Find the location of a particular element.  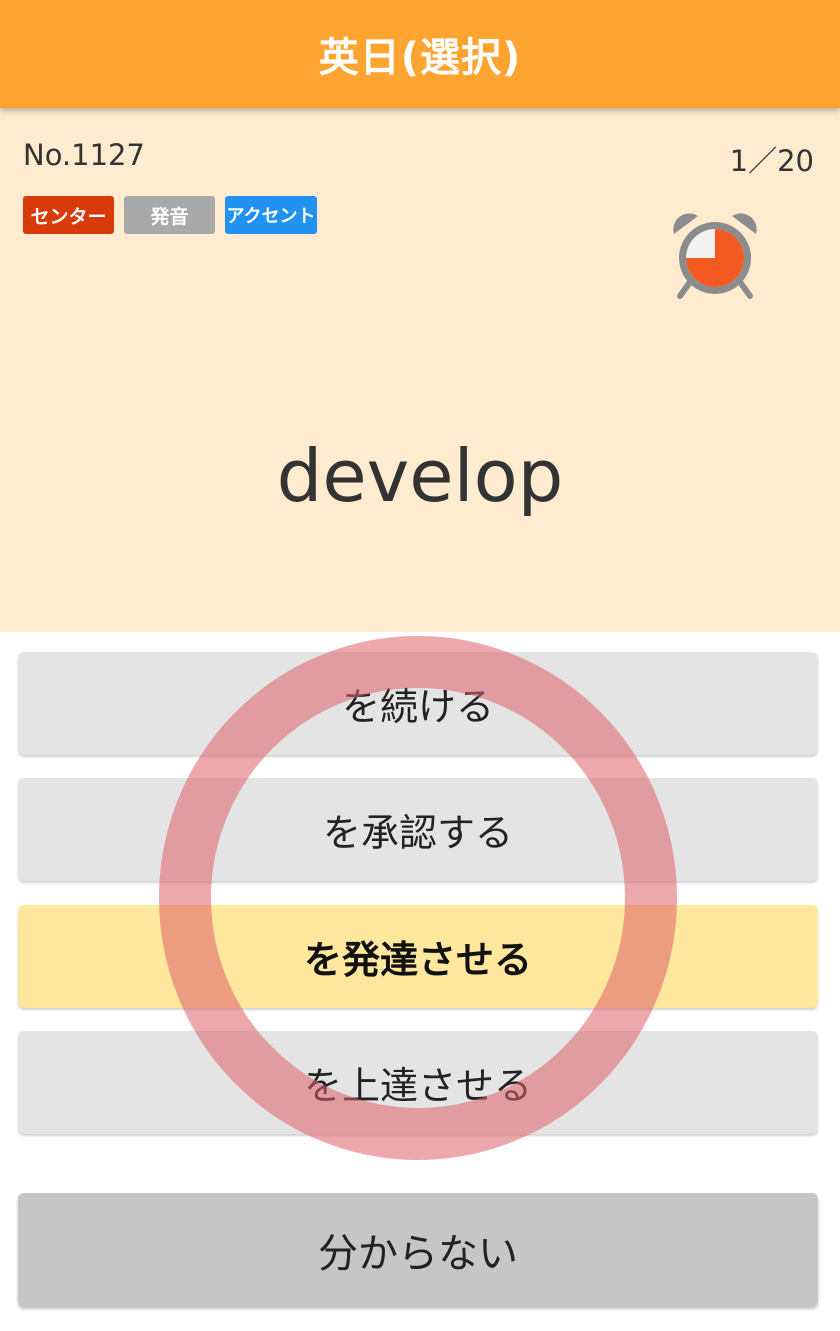

choice-button-3: を発達させる is located at coordinates (418, 956).